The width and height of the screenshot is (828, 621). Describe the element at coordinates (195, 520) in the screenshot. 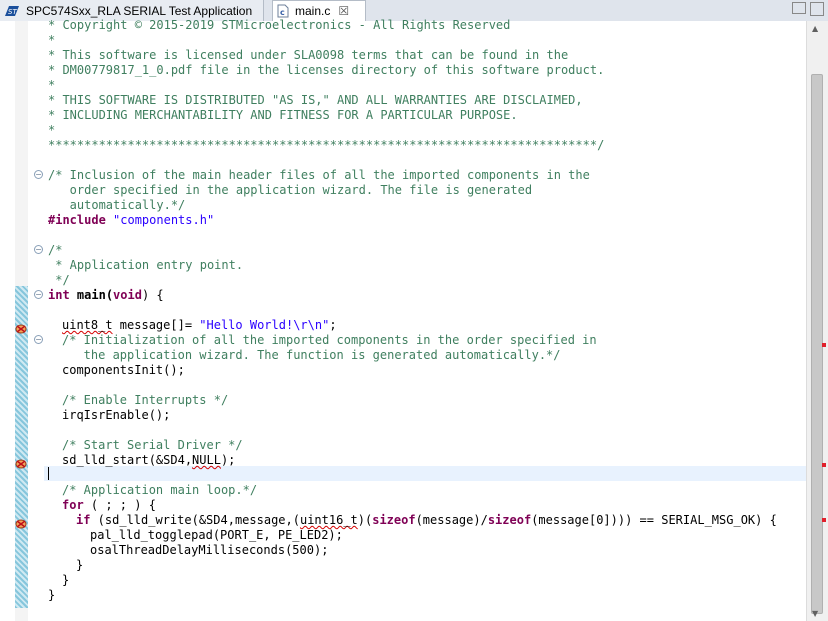

I see `code-text: (sd_lld_write(&SD4,message,(` at that location.